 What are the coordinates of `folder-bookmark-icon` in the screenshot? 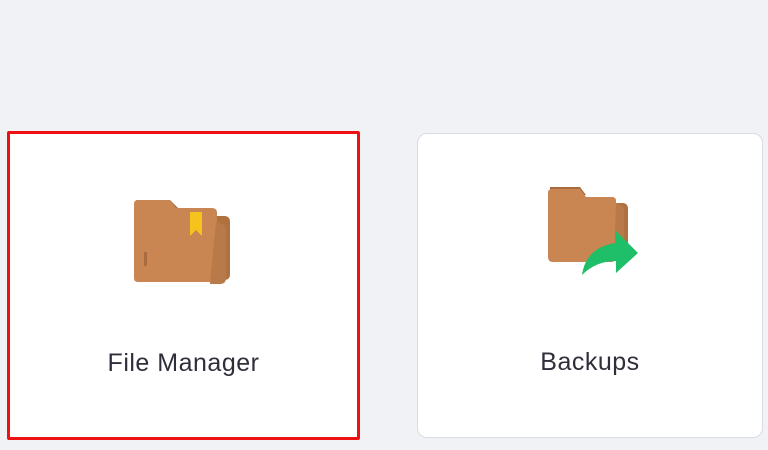 It's located at (184, 244).